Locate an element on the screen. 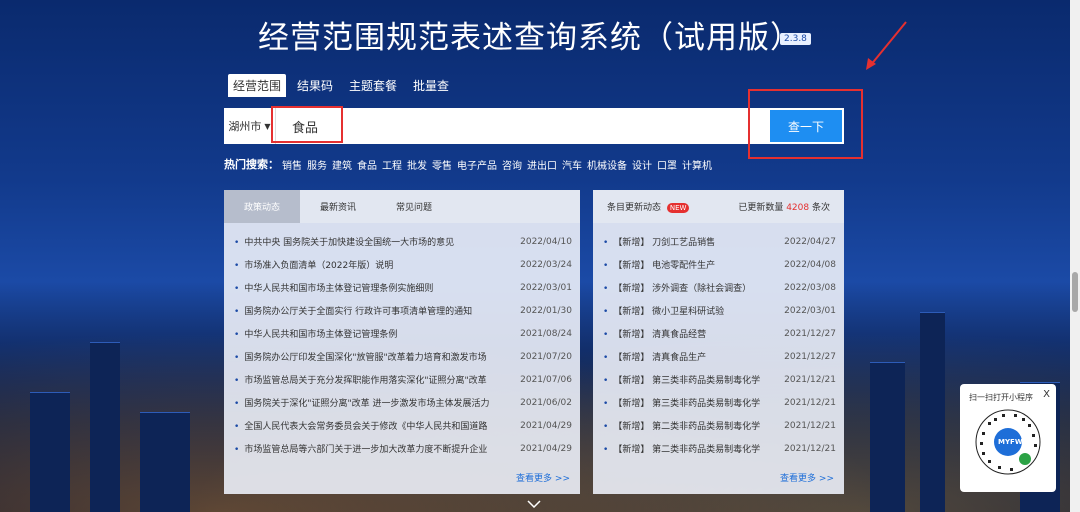  updates-header: 条目更新动态 NEW 已更新数量 4208 条次 is located at coordinates (718, 206).